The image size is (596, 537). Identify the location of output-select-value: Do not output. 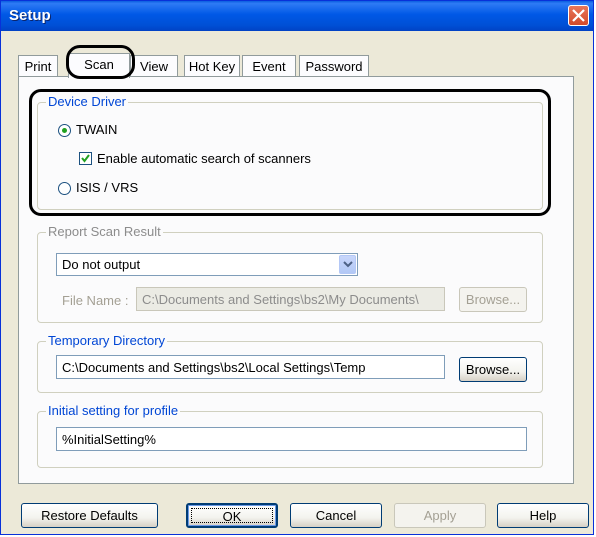
(101, 264).